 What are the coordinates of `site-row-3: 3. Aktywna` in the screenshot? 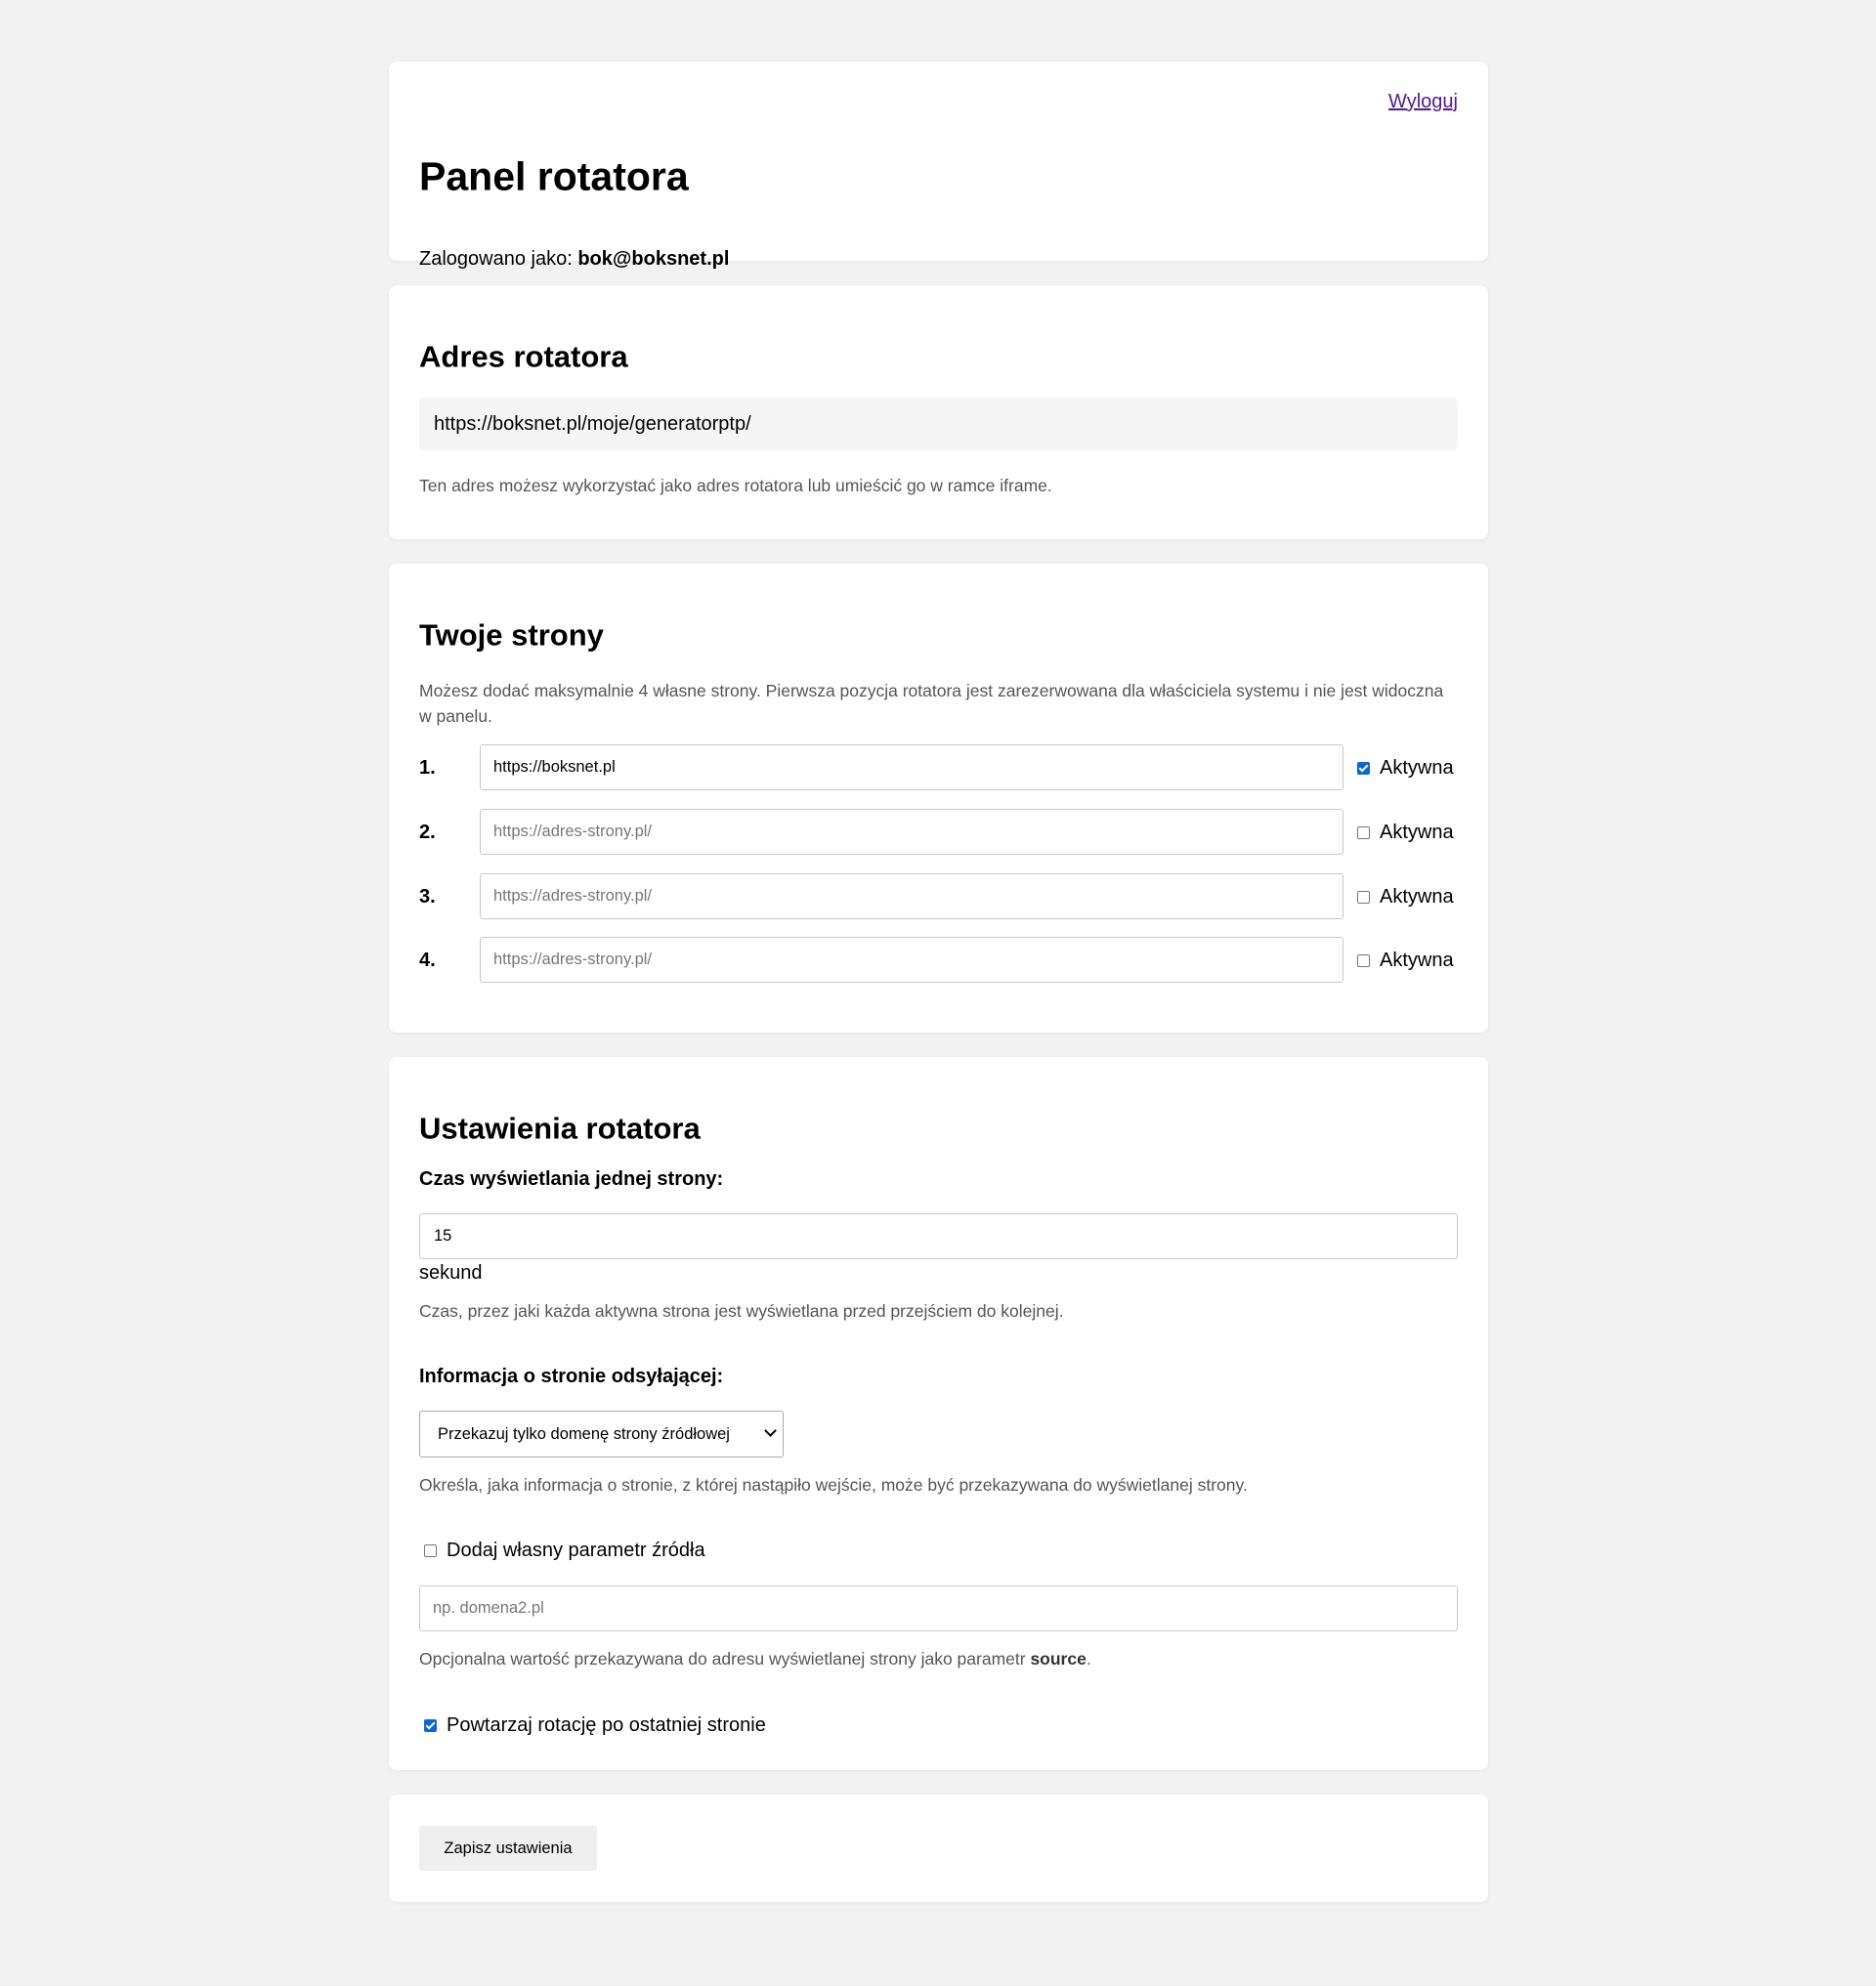 It's located at (938, 896).